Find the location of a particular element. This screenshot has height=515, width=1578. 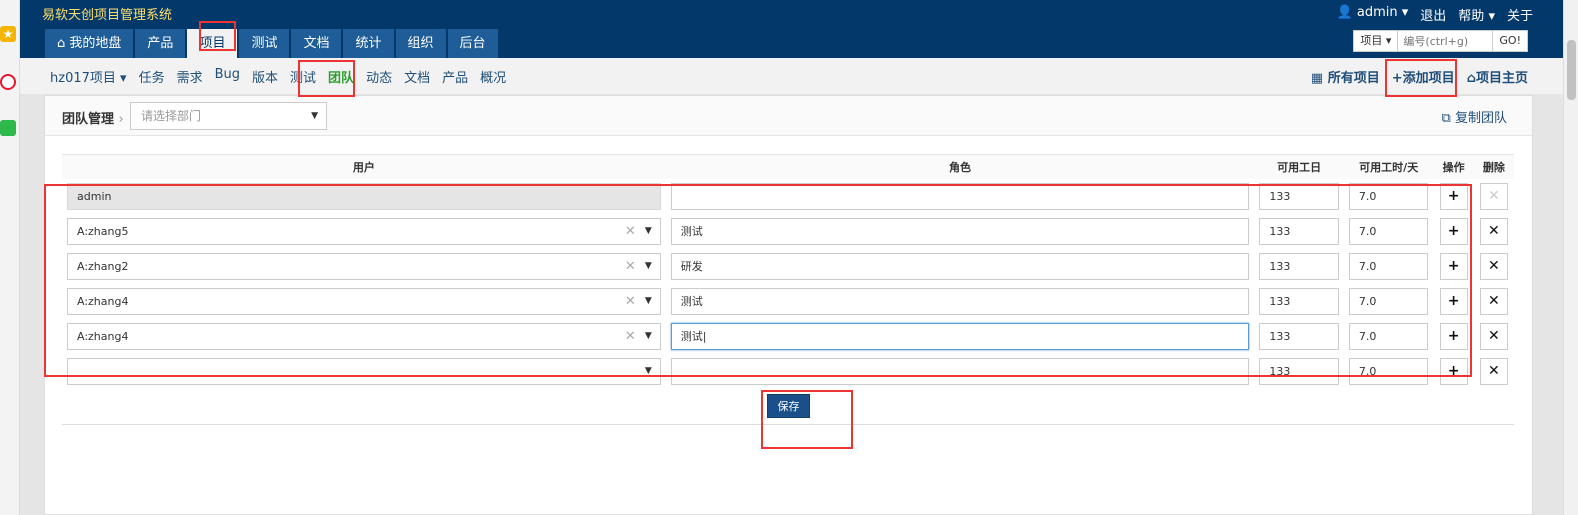

main-nav: ⌂ 我的地盘 产品 项目 测试 文档 统计 组织 后台 is located at coordinates (271, 43).